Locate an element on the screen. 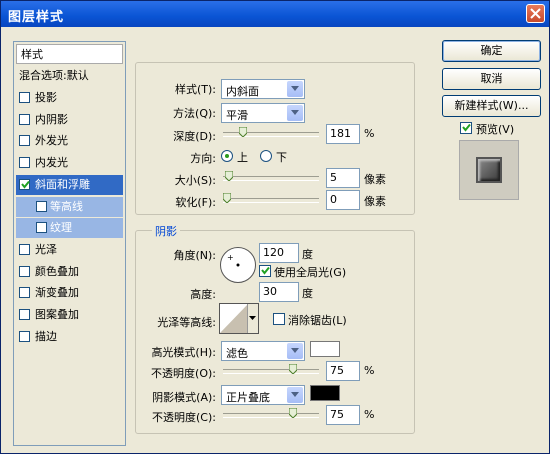  style-list-item: 斜面和浮雕 is located at coordinates (69, 184).